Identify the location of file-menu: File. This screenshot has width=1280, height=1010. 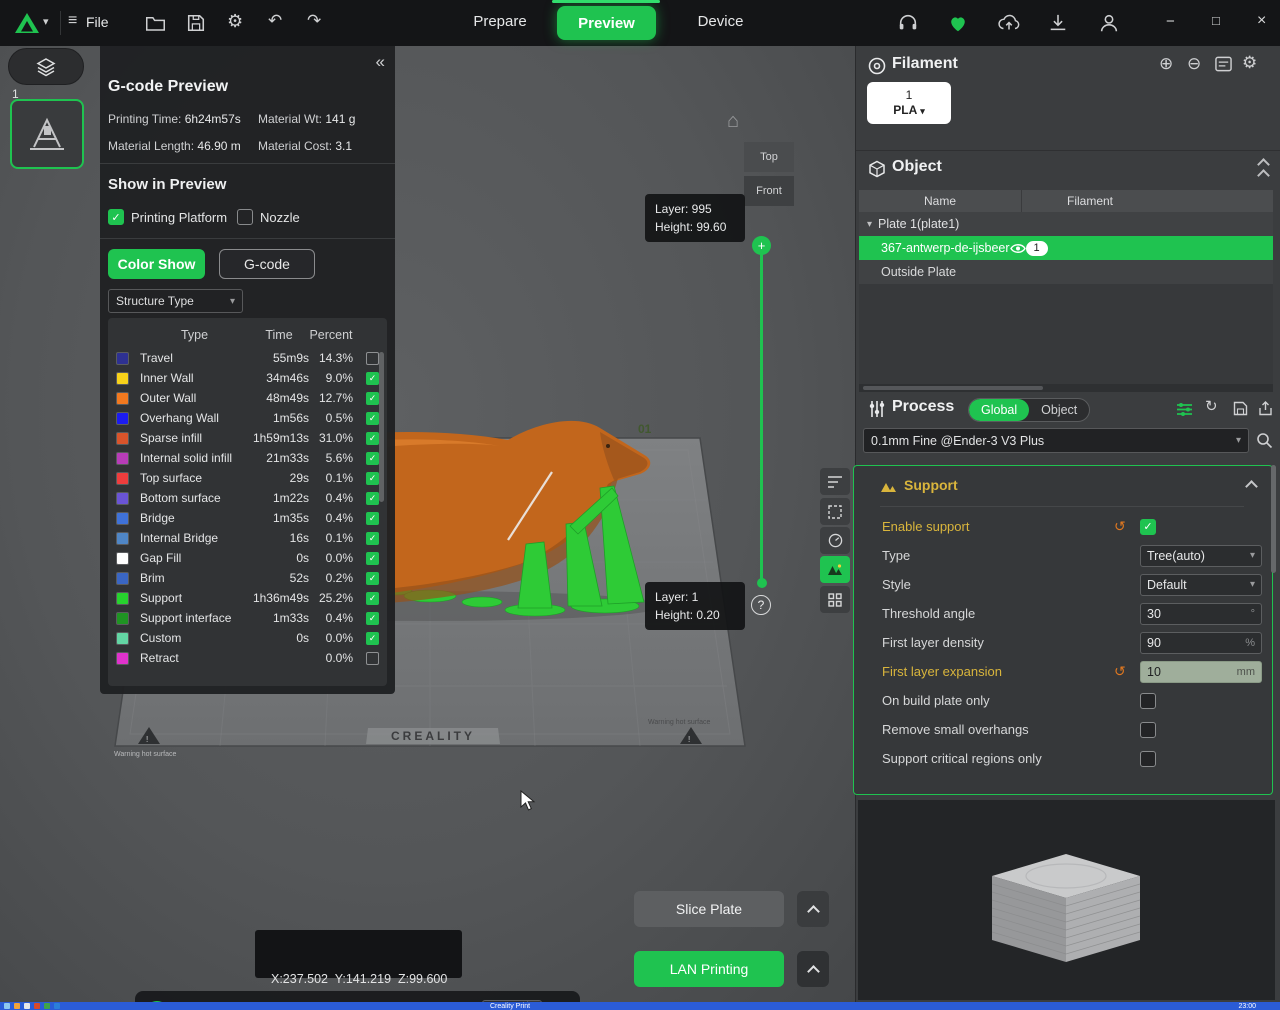
(97, 22).